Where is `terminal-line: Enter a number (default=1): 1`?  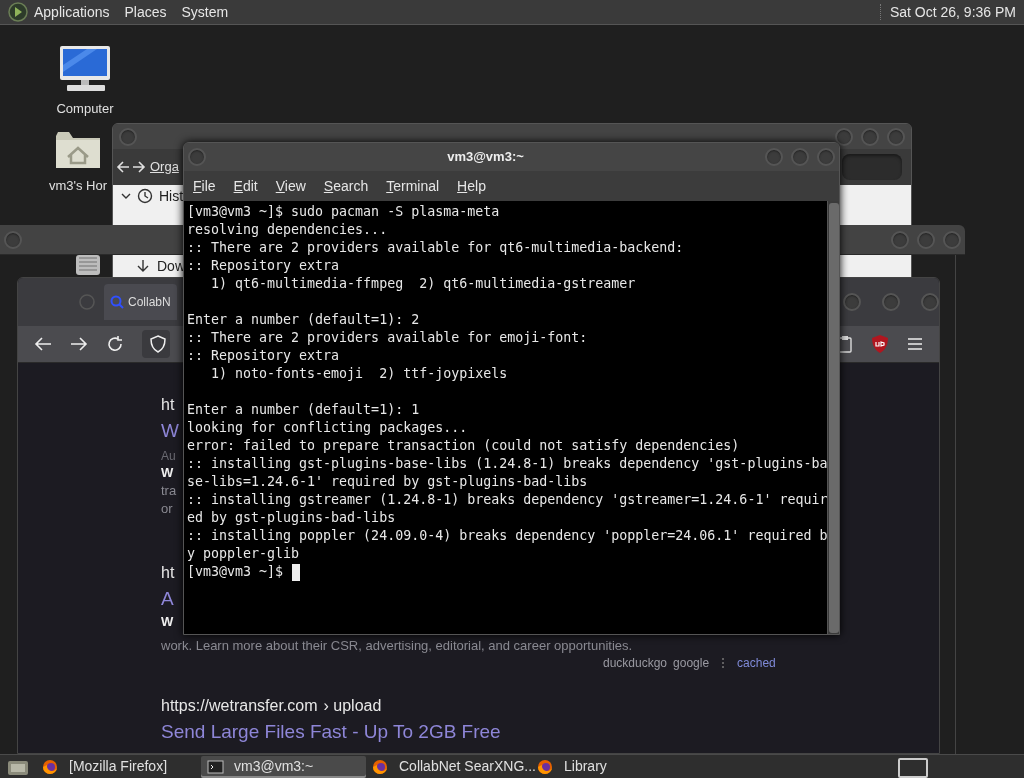
terminal-line: Enter a number (default=1): 1 is located at coordinates (303, 410).